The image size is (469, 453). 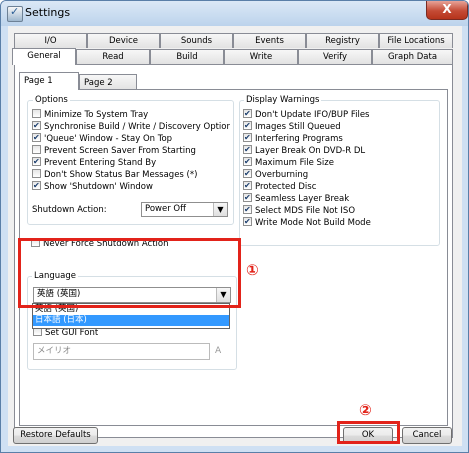 I want to click on step-marker-1: ①, so click(x=252, y=270).